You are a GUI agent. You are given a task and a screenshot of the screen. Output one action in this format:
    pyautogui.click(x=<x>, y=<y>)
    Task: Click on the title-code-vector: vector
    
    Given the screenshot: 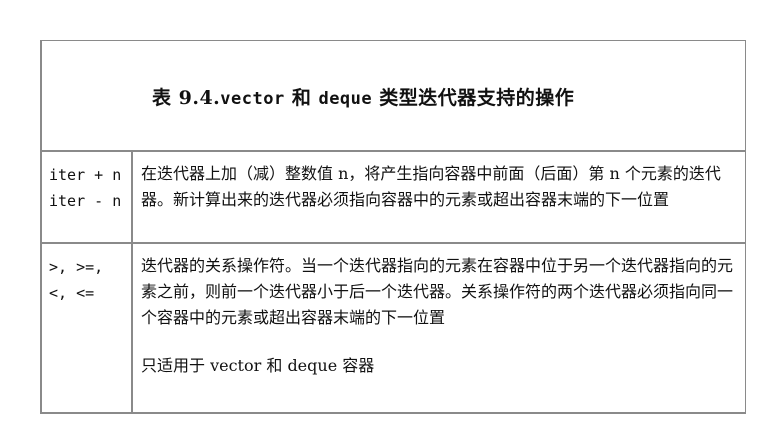 What is the action you would take?
    pyautogui.click(x=252, y=99)
    